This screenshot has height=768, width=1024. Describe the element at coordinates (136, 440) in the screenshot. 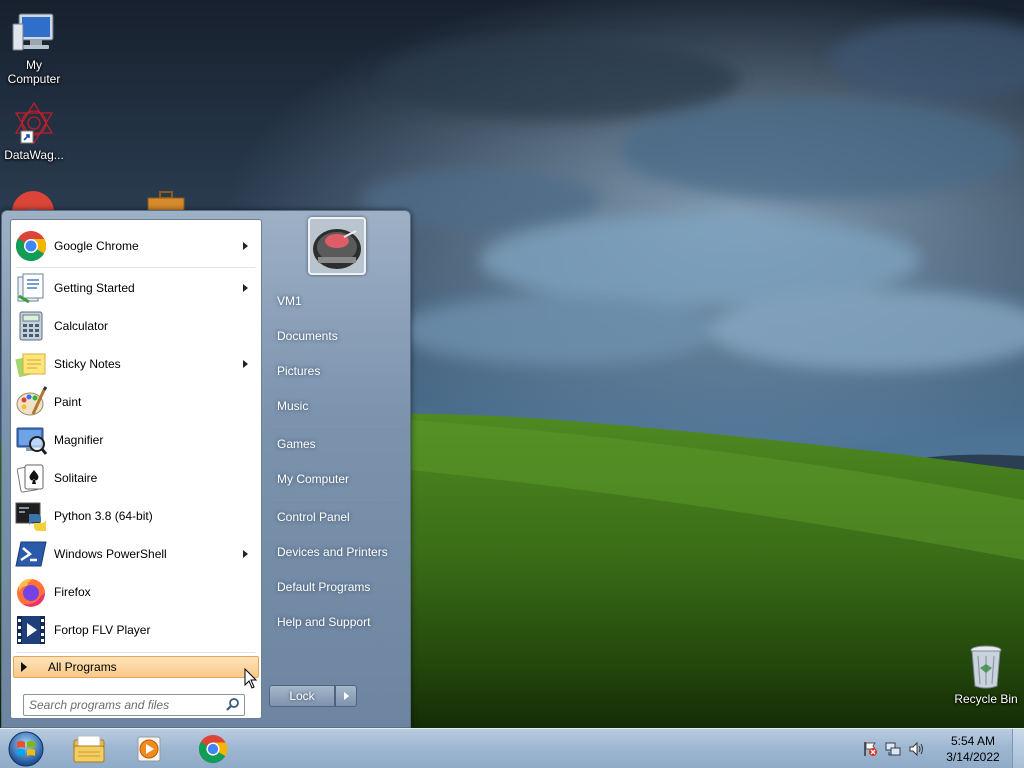

I see `program-item-magnifier: Magnifier` at that location.